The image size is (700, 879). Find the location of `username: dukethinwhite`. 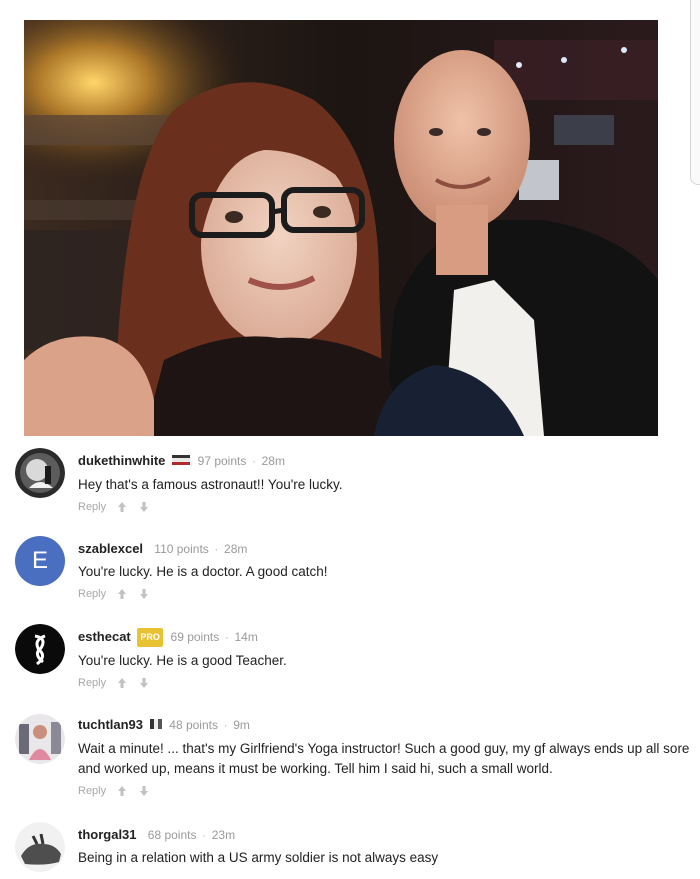

username: dukethinwhite is located at coordinates (121, 460).